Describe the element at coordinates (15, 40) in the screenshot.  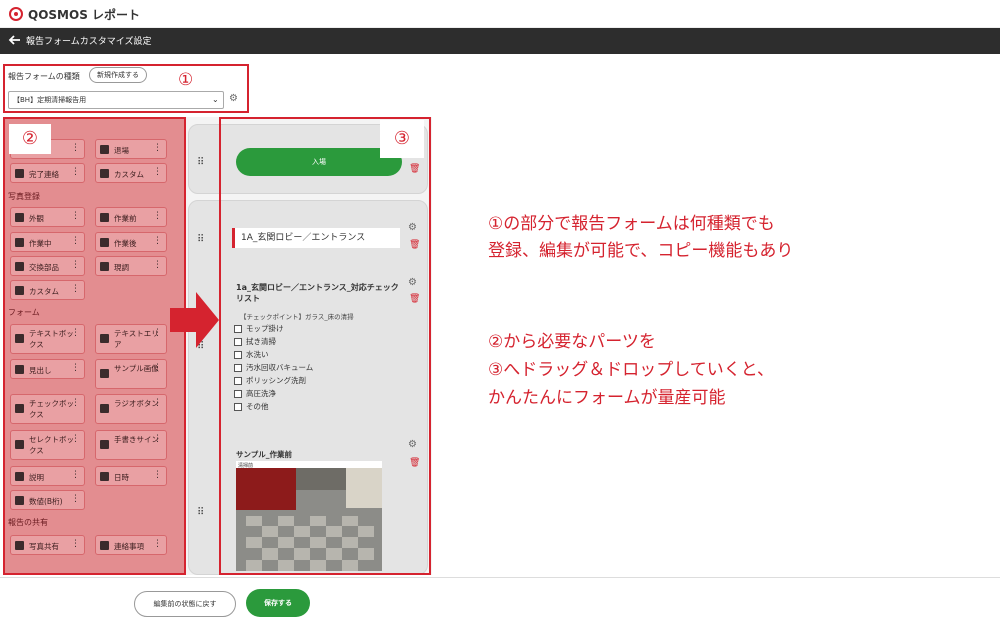
I see `back-arrow-icon` at that location.